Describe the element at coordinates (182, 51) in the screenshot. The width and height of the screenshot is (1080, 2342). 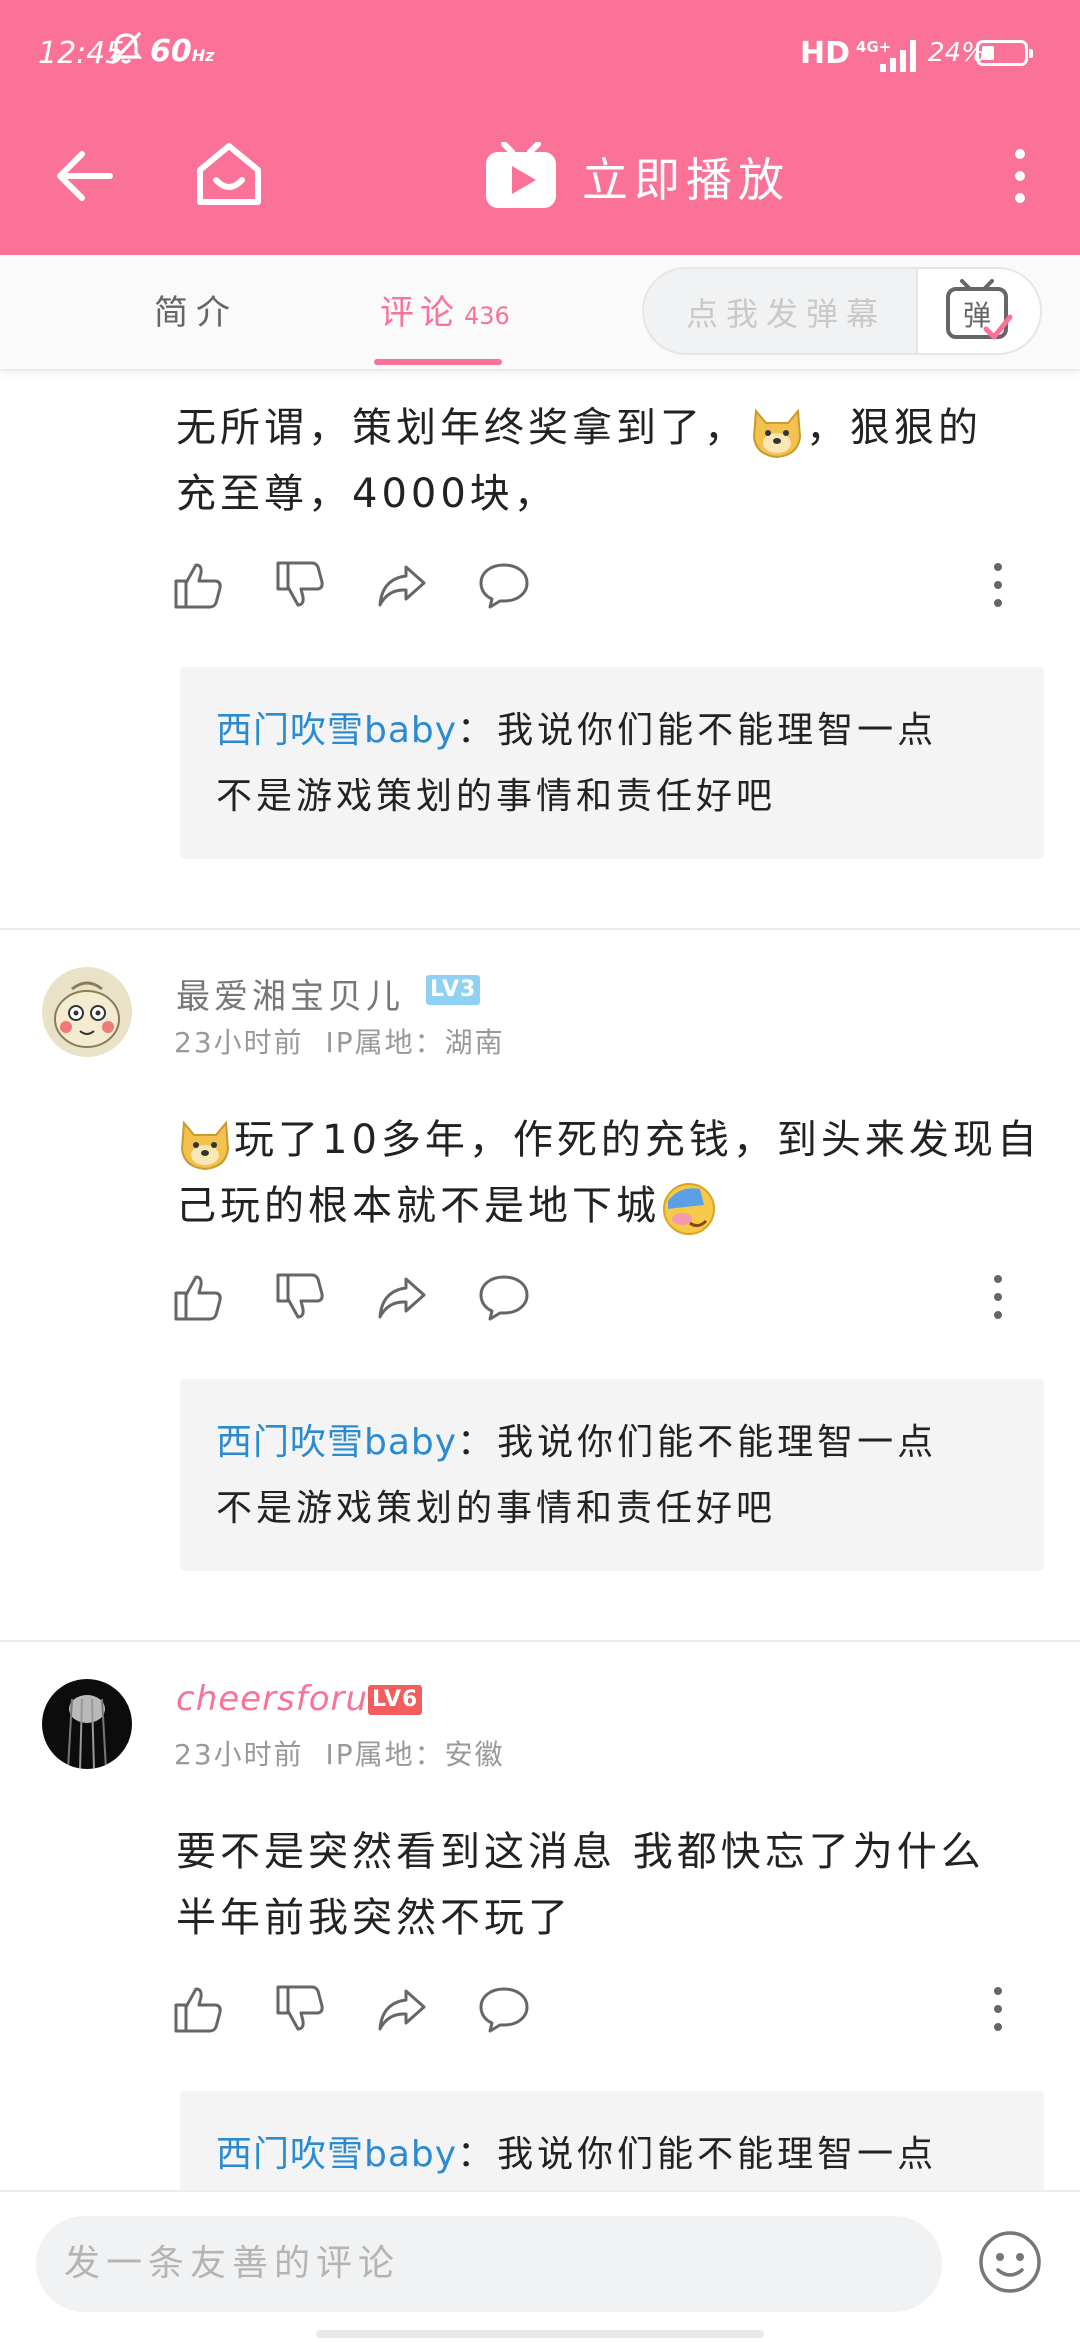
I see `refresh-rate: 60Hz` at that location.